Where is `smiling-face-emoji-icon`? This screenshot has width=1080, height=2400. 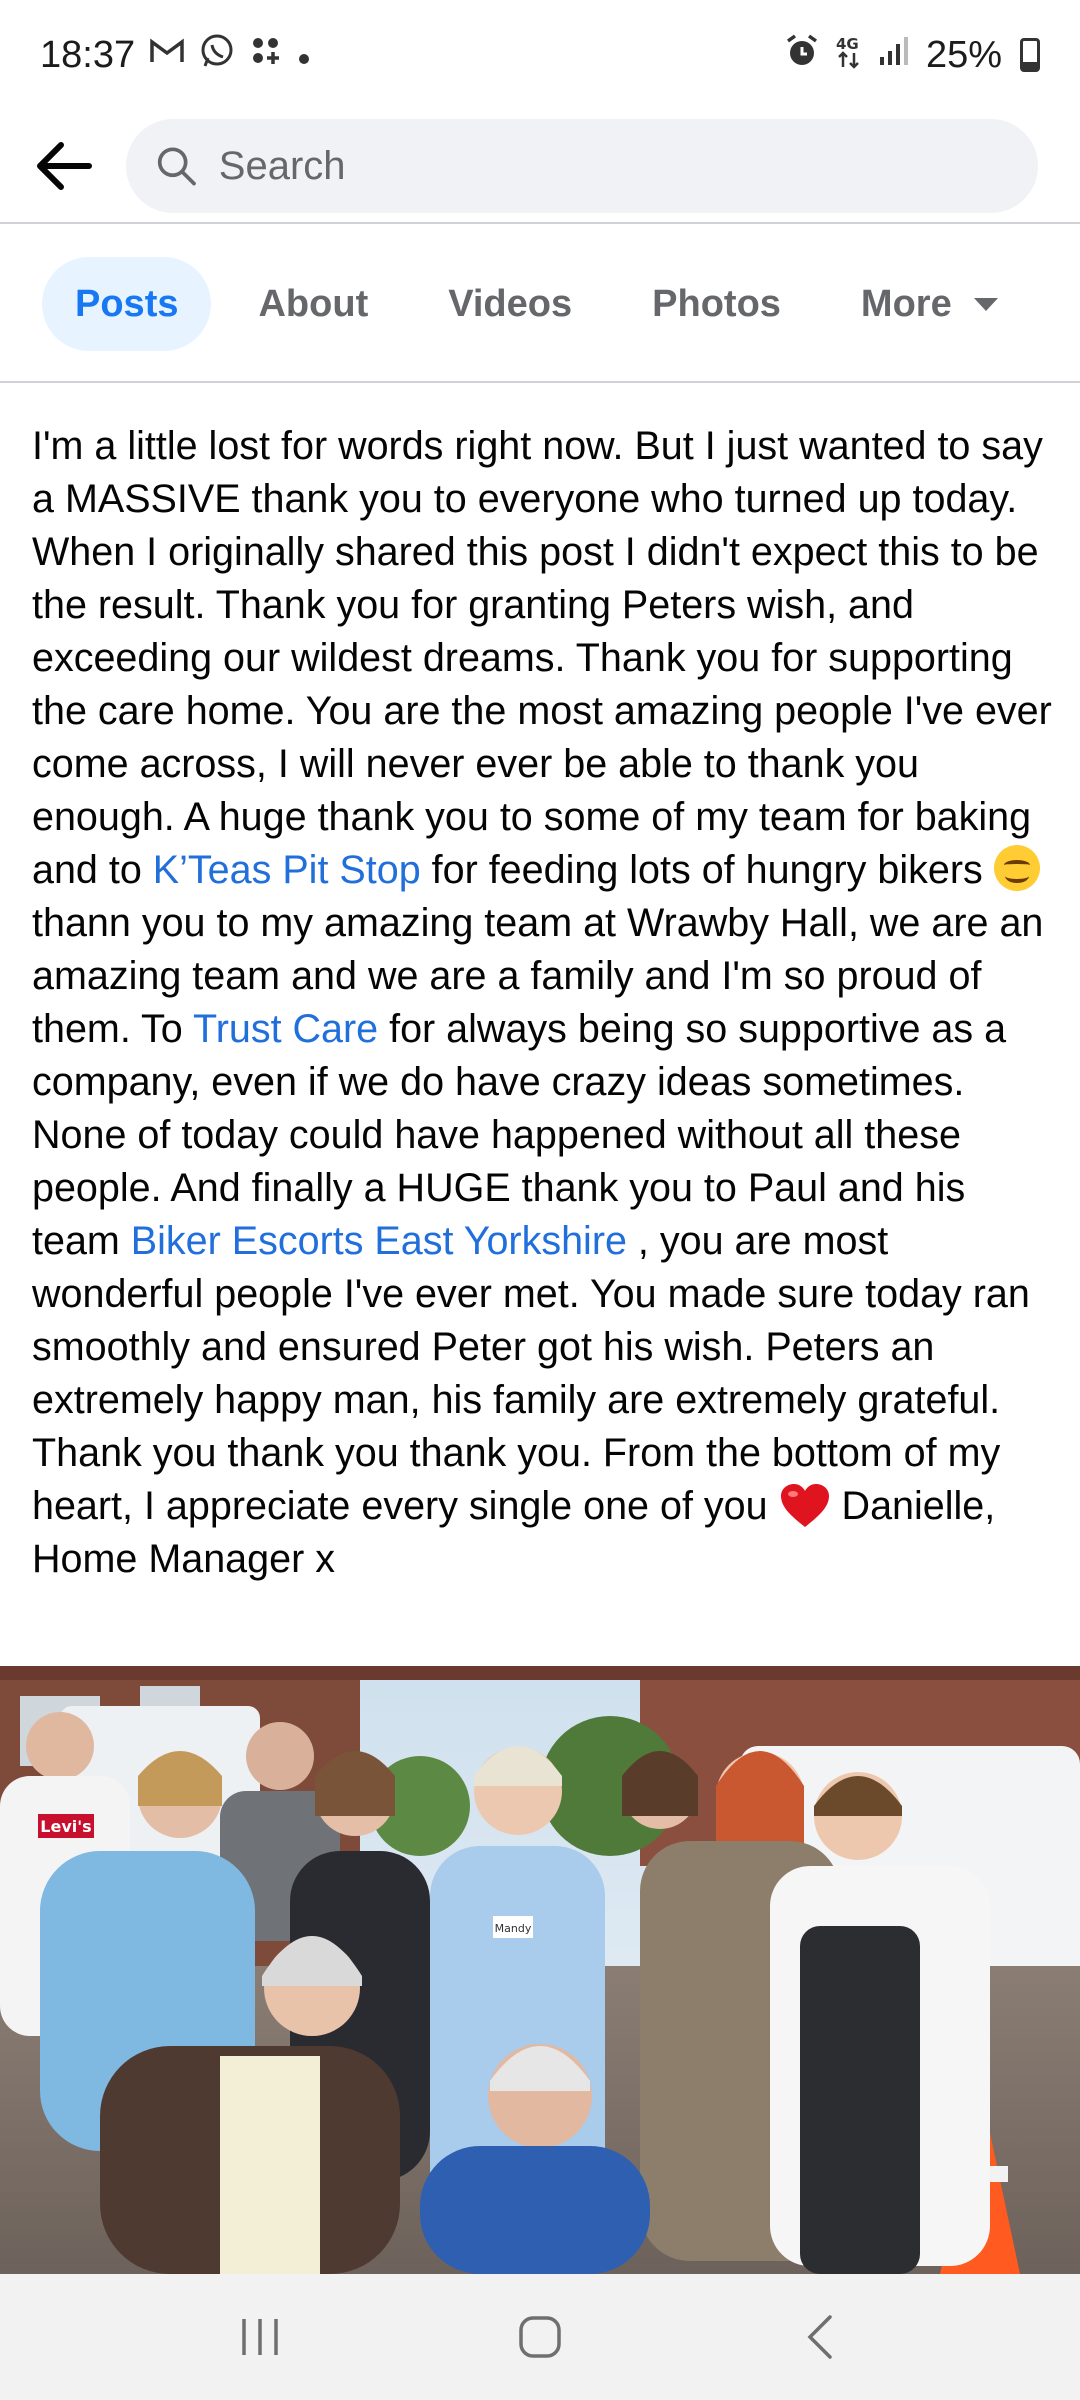
smiling-face-emoji-icon is located at coordinates (1016, 868).